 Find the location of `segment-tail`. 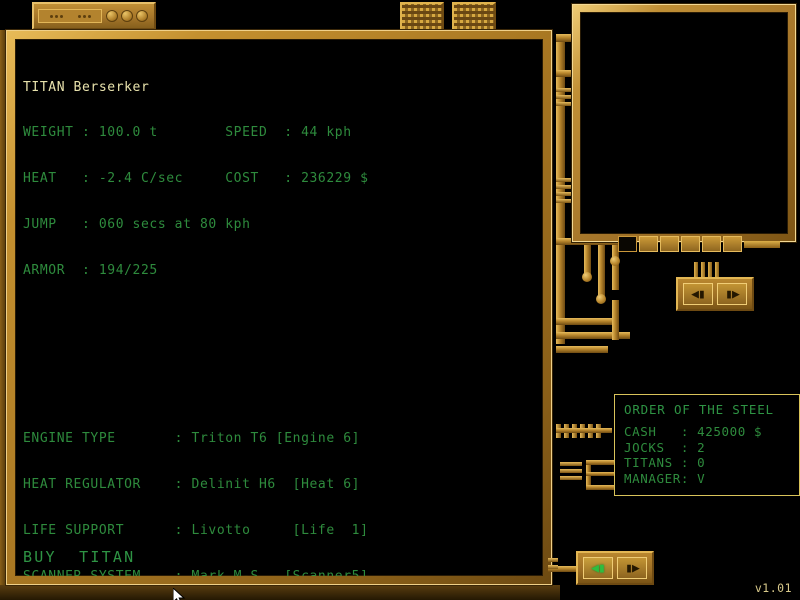

segment-tail is located at coordinates (762, 244).